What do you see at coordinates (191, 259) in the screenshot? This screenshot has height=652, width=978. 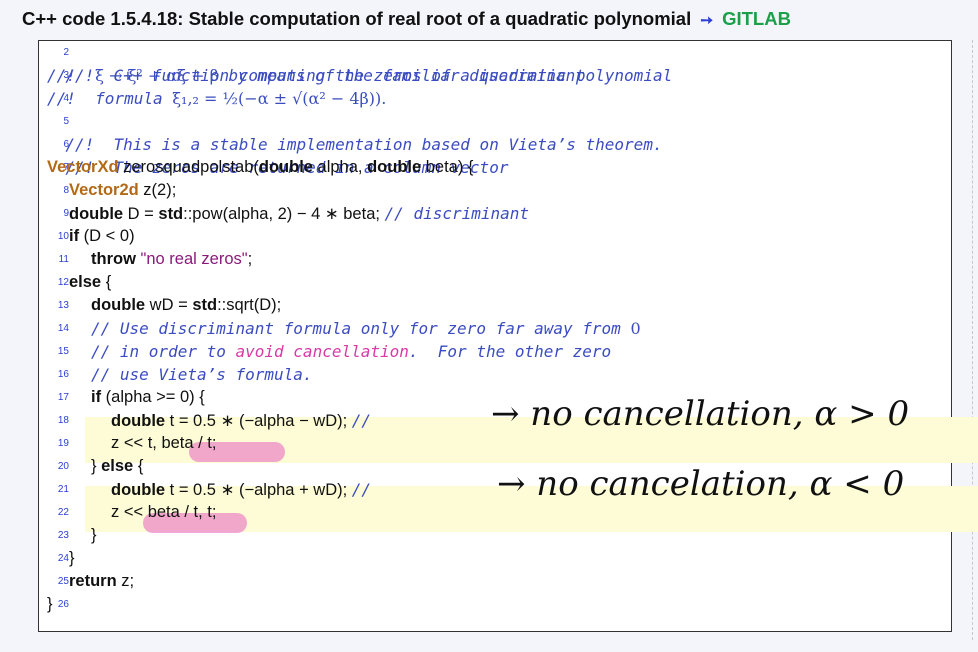 I see `string-literal: "no real zeros"` at bounding box center [191, 259].